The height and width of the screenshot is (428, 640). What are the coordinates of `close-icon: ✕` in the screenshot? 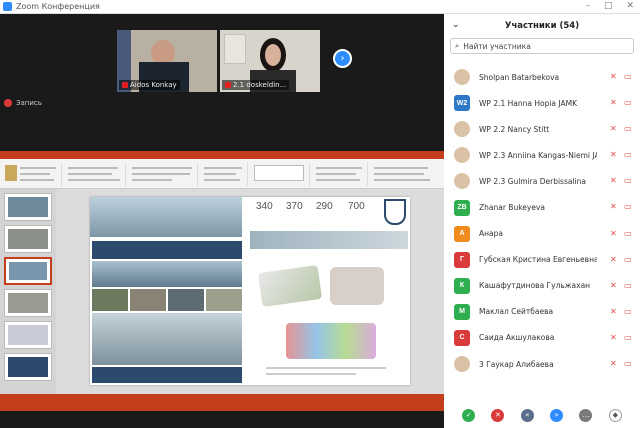 It's located at (630, 6).